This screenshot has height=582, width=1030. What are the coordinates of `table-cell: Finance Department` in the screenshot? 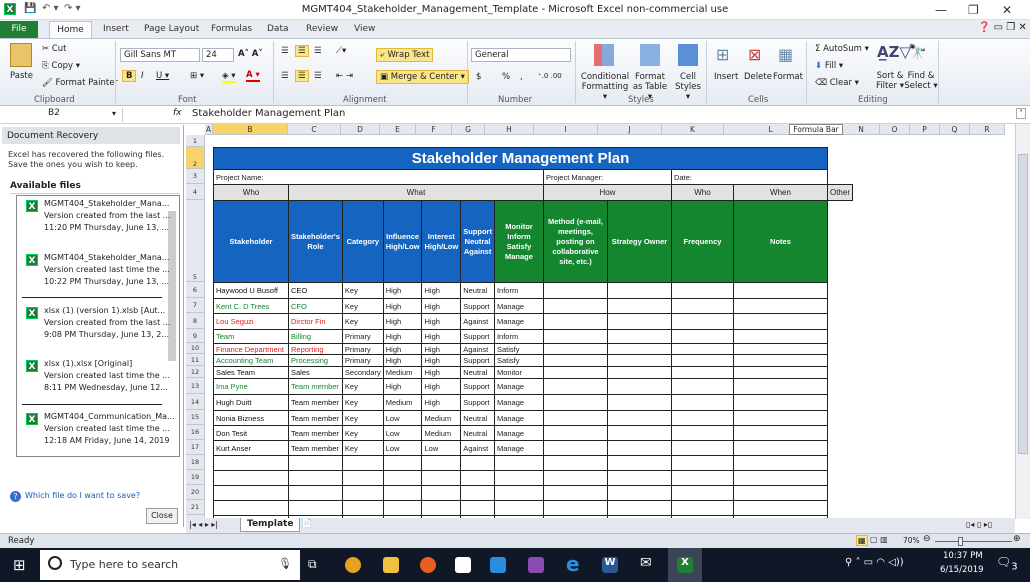 It's located at (251, 349).